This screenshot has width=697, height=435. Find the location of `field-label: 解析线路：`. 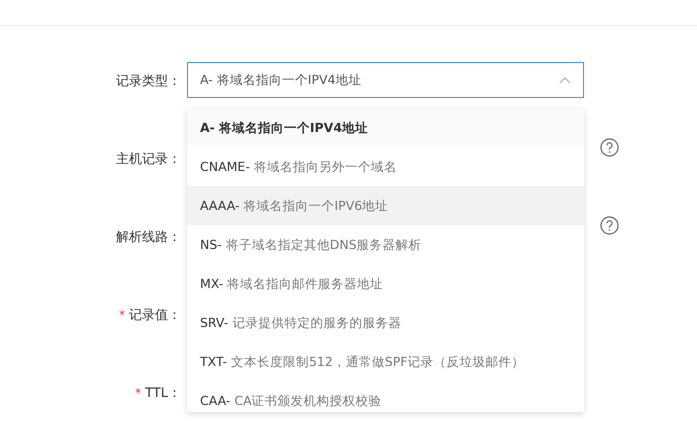

field-label: 解析线路： is located at coordinates (148, 237).